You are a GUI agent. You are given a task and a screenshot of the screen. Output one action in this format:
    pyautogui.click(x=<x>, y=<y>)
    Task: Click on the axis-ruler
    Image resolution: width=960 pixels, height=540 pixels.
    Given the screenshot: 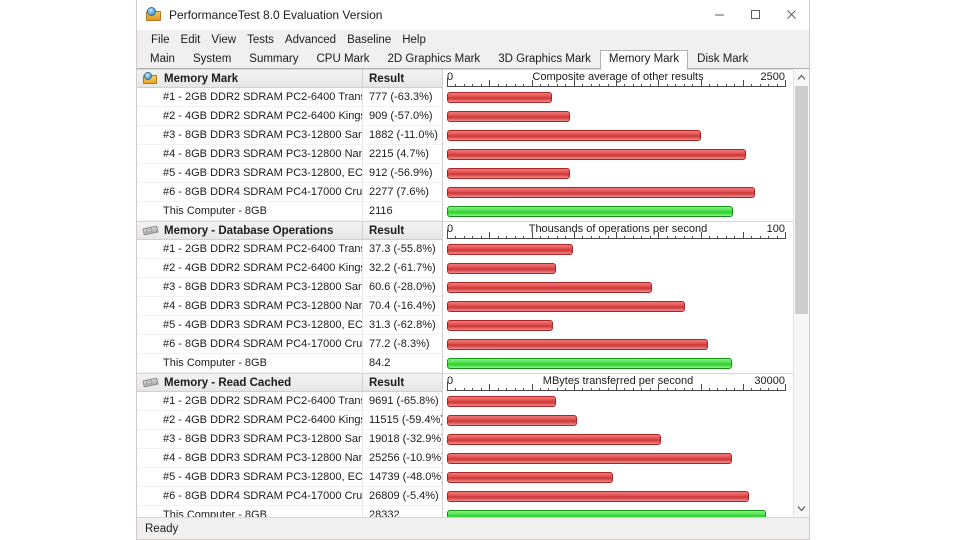 What is the action you would take?
    pyautogui.click(x=616, y=234)
    